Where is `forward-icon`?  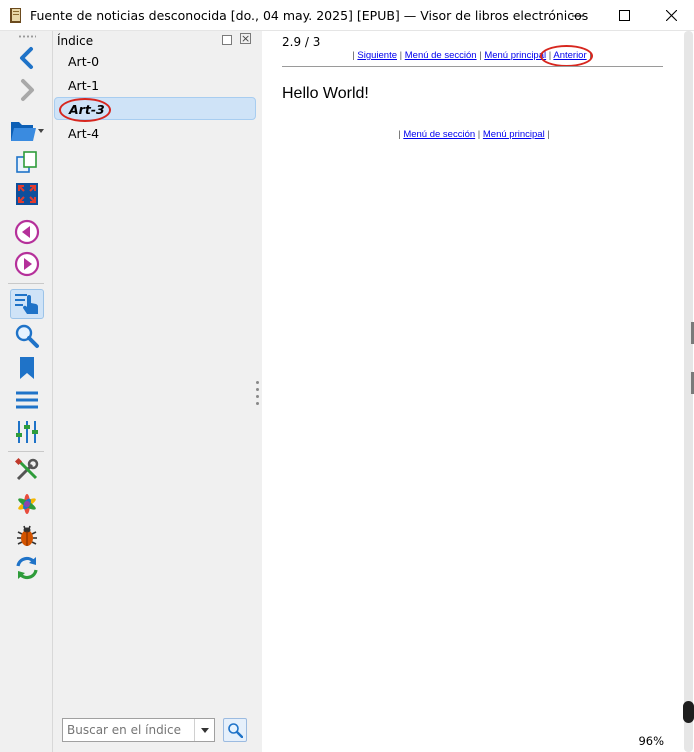 forward-icon is located at coordinates (27, 90).